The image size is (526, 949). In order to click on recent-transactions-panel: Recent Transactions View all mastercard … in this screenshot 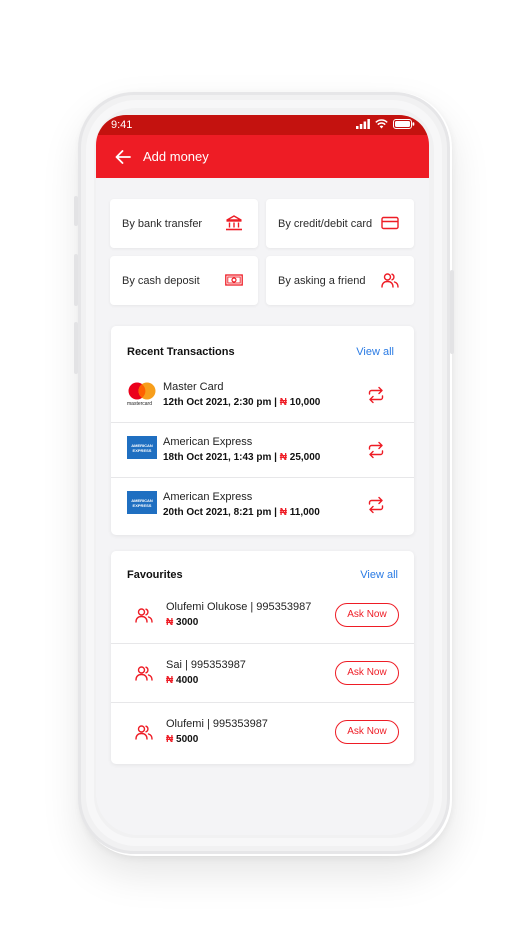, I will do `click(262, 430)`.